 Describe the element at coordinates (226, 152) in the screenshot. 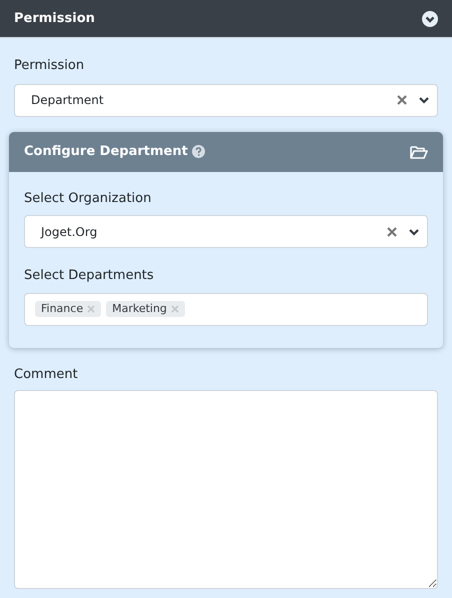

I see `card-header: Configure Department` at that location.